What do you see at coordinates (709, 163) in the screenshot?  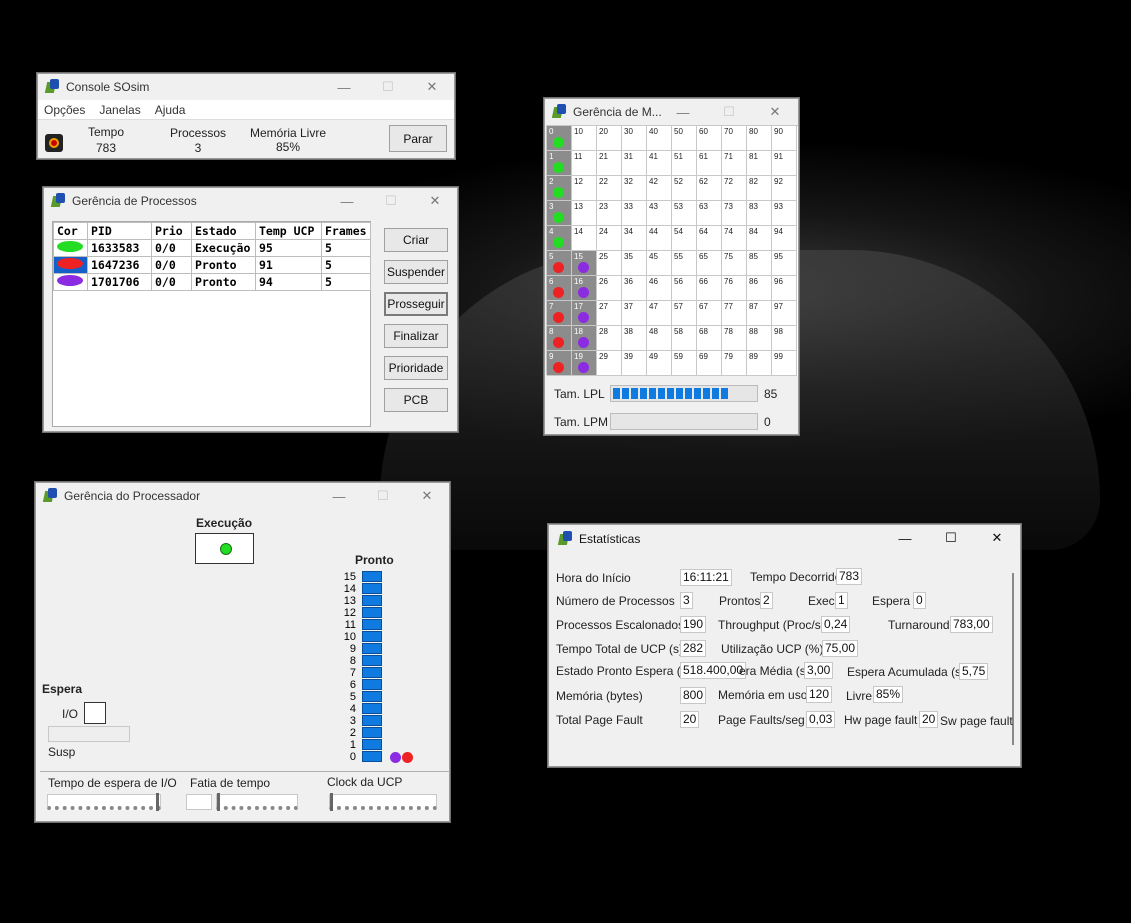 I see `memory-frame: 61` at bounding box center [709, 163].